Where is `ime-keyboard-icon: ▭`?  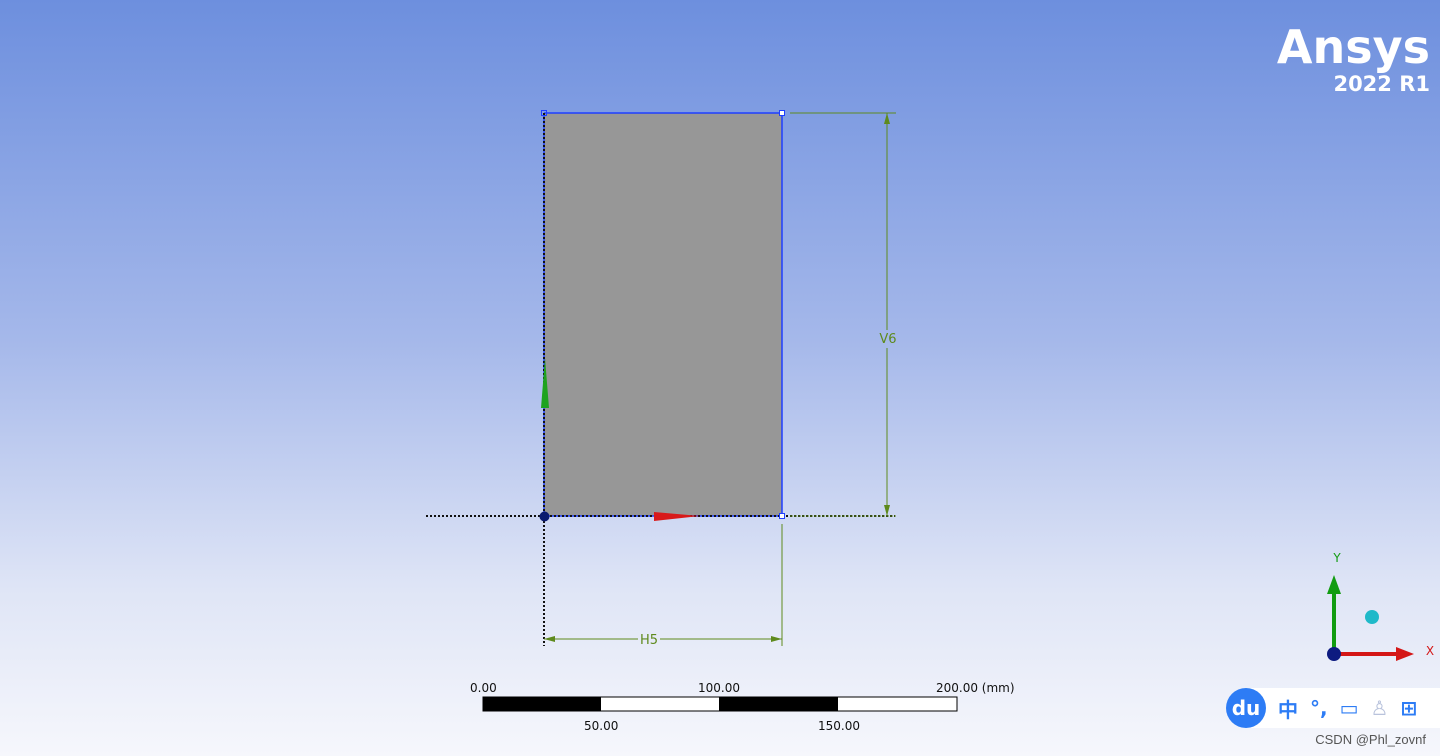 ime-keyboard-icon: ▭ is located at coordinates (1349, 708).